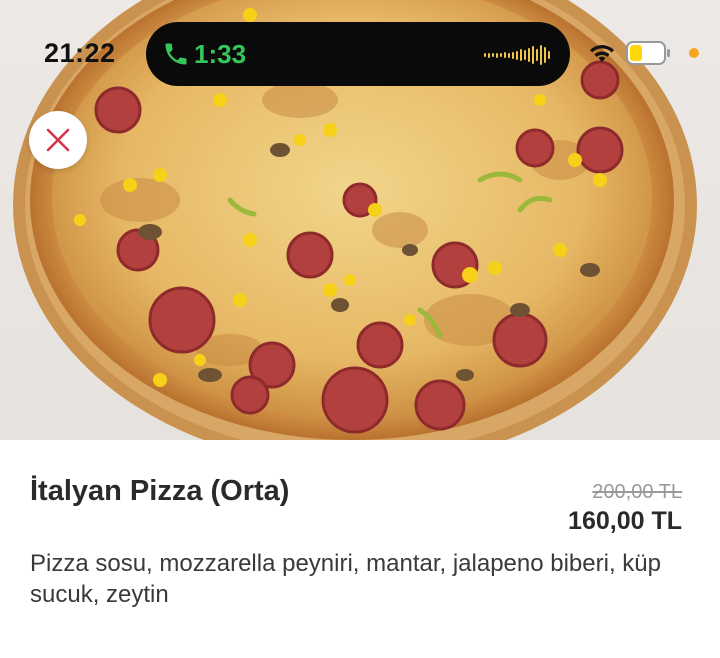 The width and height of the screenshot is (720, 658). What do you see at coordinates (220, 54) in the screenshot?
I see `call-duration: 1:33` at bounding box center [220, 54].